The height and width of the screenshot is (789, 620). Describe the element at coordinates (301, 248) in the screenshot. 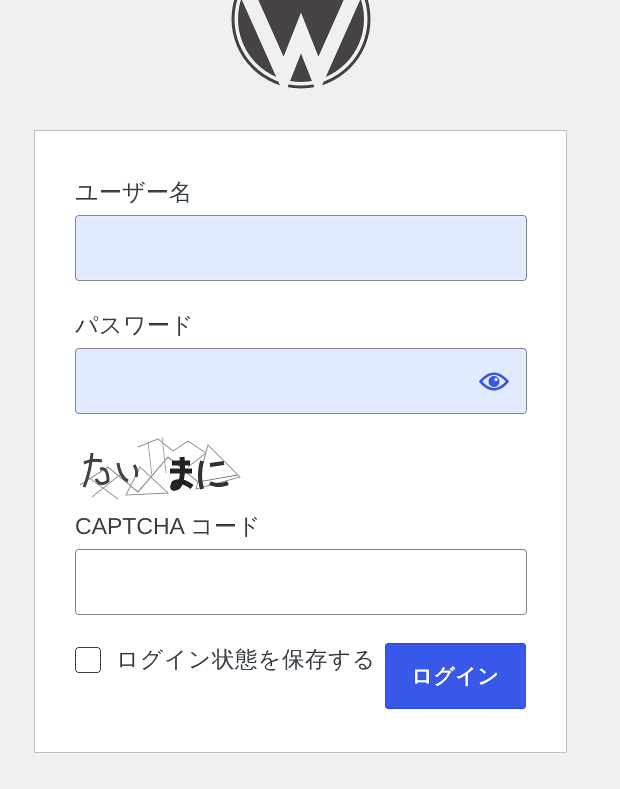

I see `username-field` at that location.